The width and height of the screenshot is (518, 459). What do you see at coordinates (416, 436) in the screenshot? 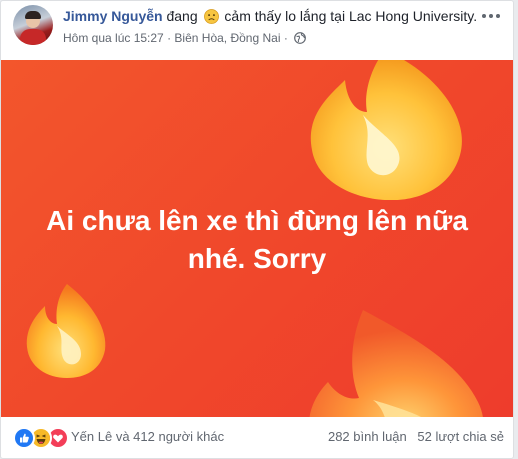
I see `post-stats: 282 bình luận 52 lượt chia sẻ` at bounding box center [416, 436].